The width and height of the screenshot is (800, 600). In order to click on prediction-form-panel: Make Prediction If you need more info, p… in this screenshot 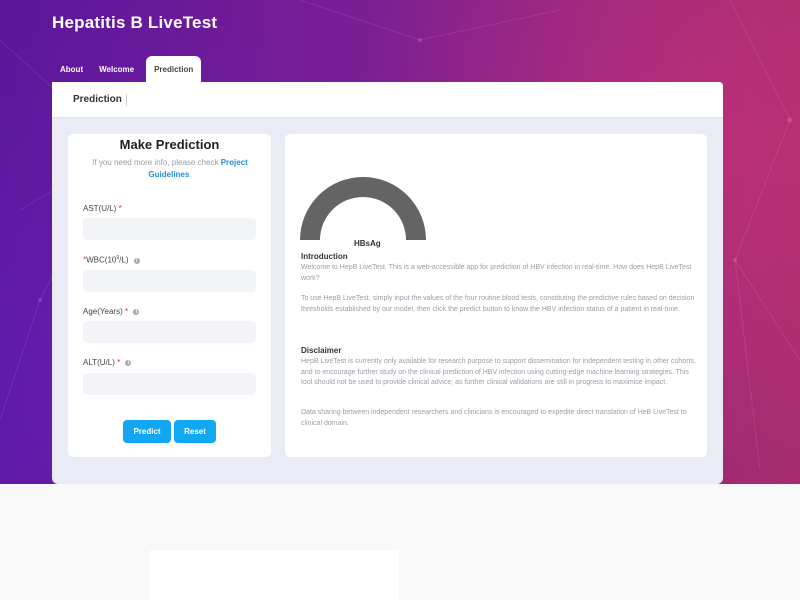, I will do `click(169, 295)`.